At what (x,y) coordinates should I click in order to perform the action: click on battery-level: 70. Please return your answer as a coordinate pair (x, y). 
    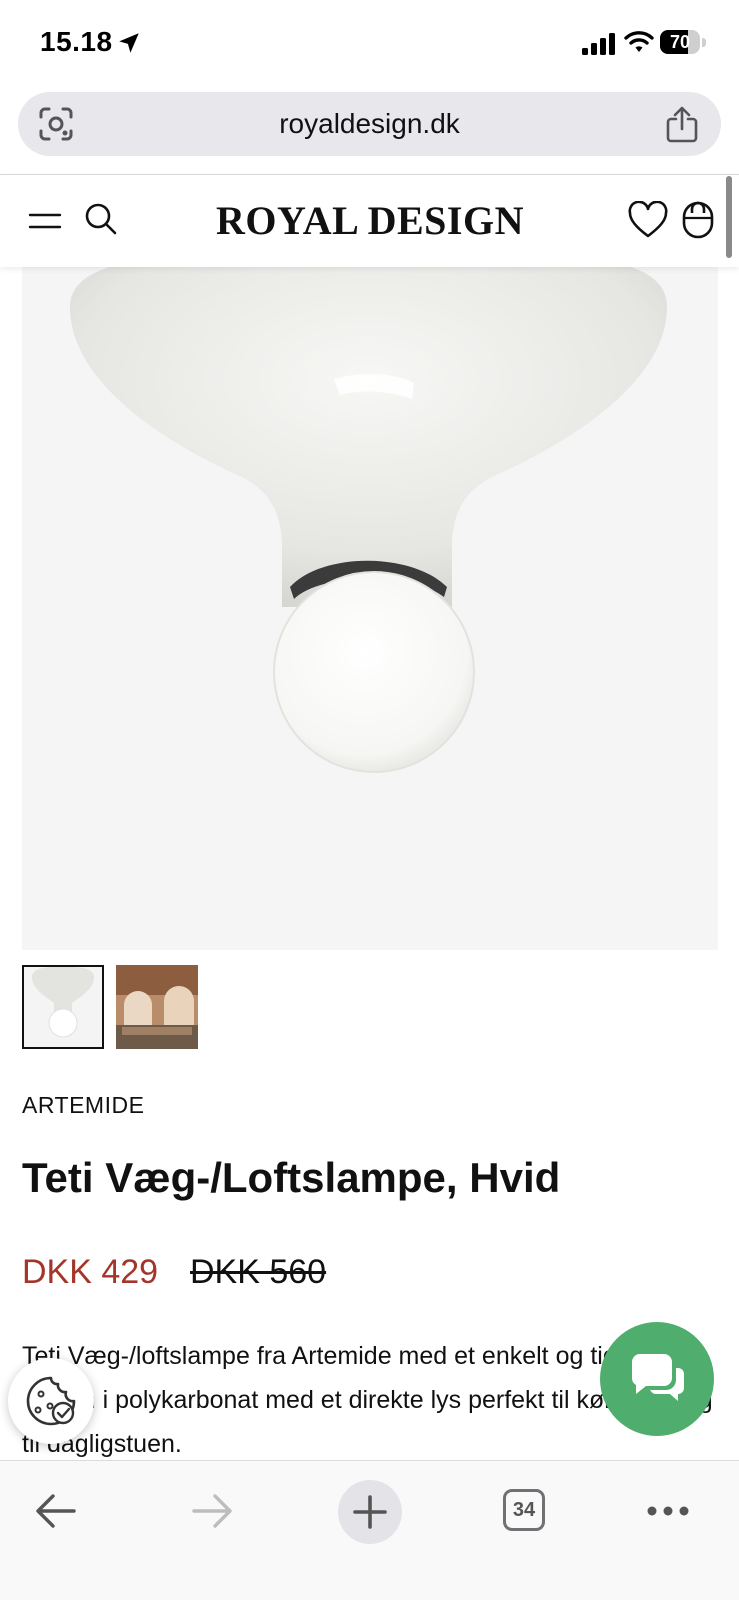
    Looking at the image, I should click on (680, 42).